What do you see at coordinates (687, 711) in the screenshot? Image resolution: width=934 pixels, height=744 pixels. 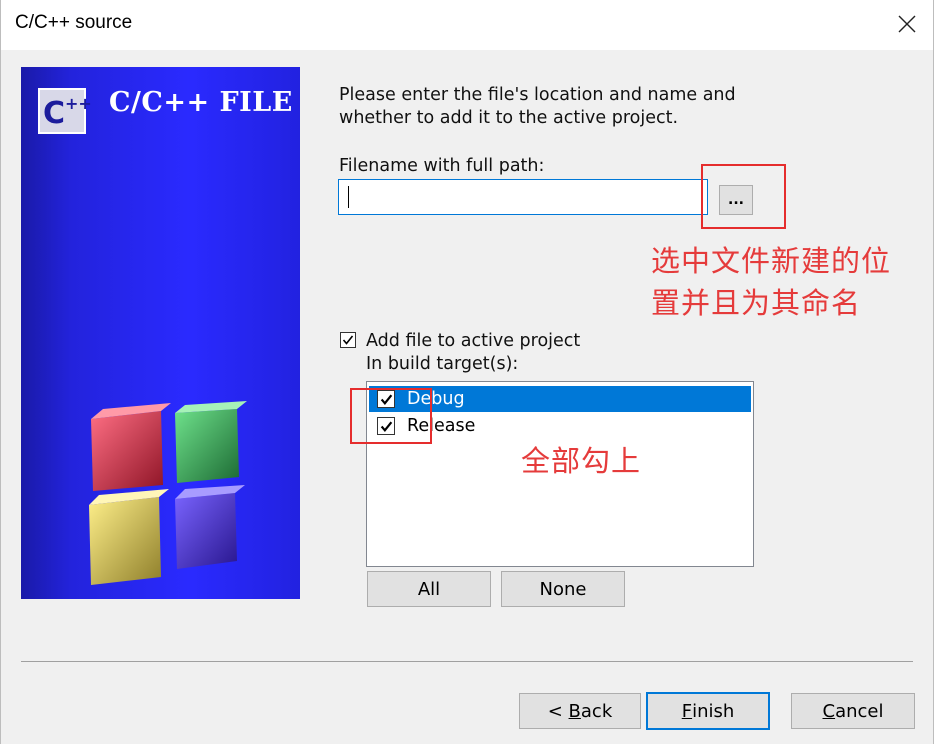 I see `finish-mnemonic: F` at bounding box center [687, 711].